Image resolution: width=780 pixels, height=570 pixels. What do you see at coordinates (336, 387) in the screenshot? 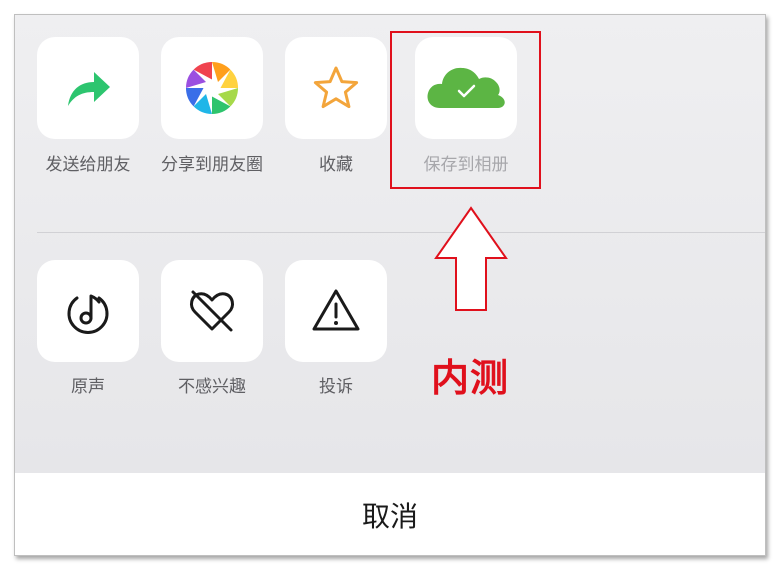
I see `report-label: 投诉` at bounding box center [336, 387].